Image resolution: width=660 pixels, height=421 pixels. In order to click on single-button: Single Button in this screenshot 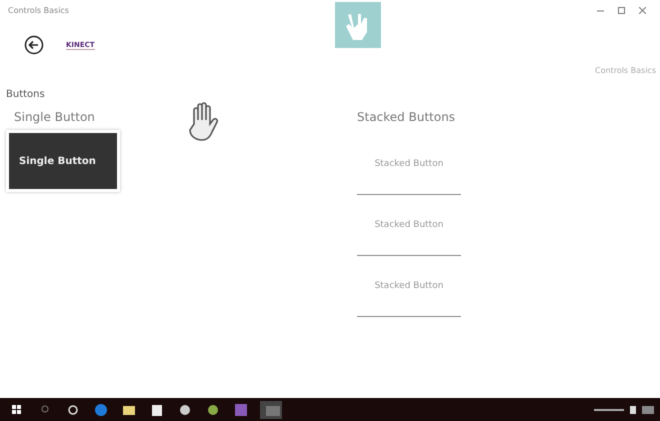, I will do `click(63, 161)`.